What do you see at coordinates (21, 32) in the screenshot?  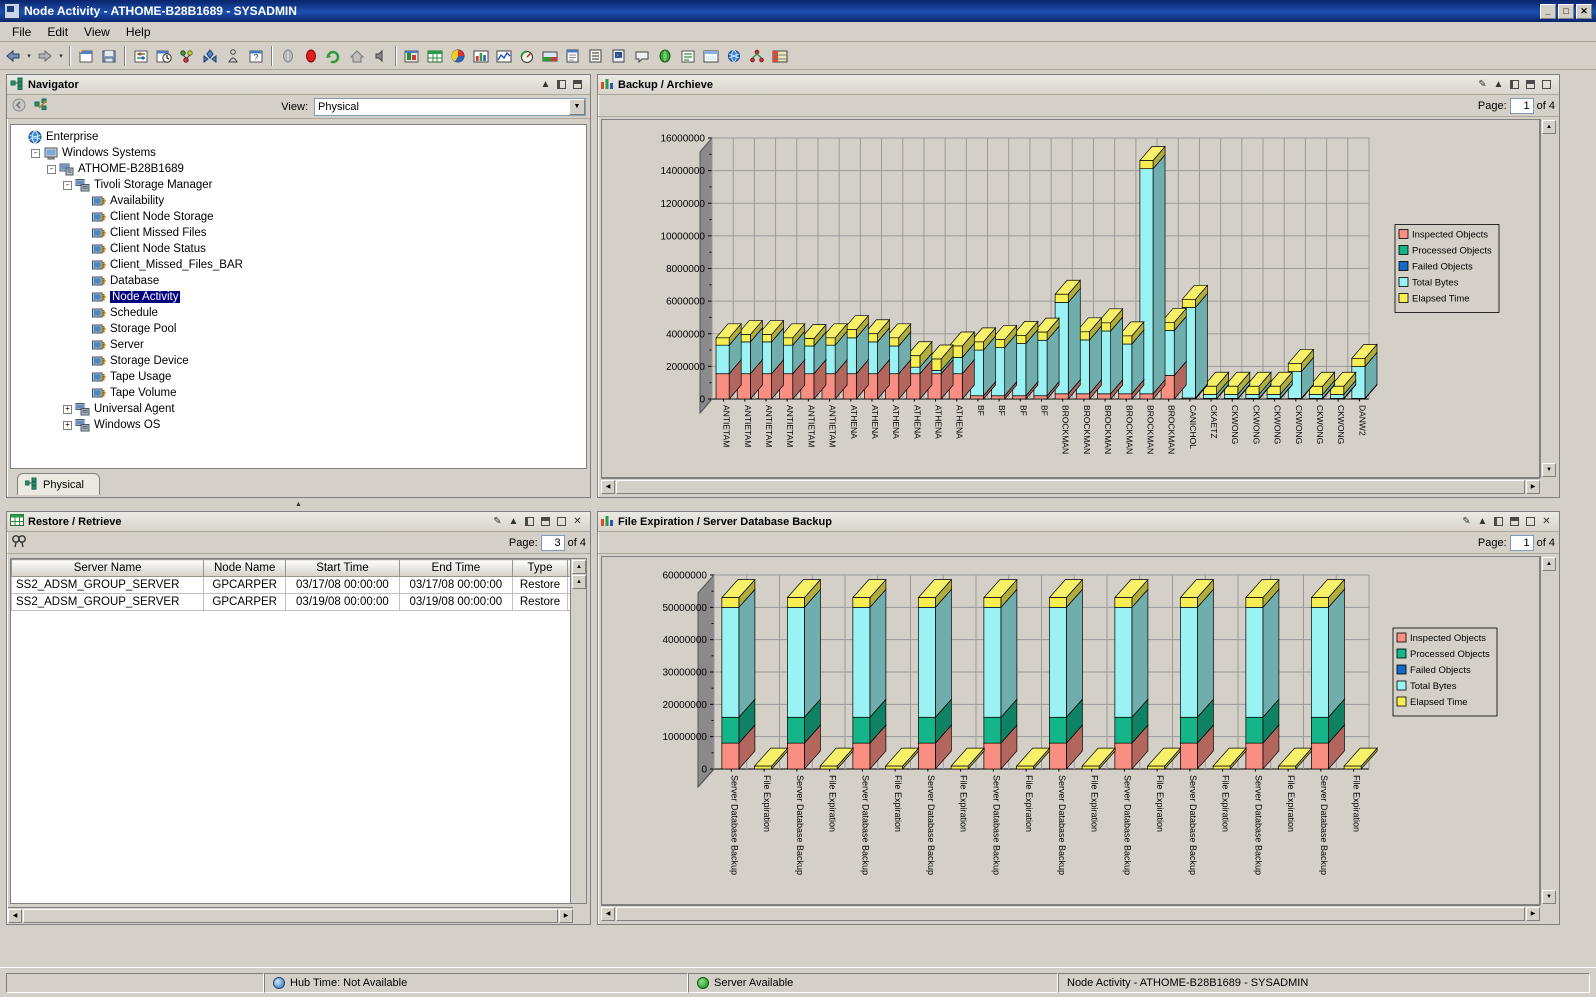 I see `menu-file: File` at bounding box center [21, 32].